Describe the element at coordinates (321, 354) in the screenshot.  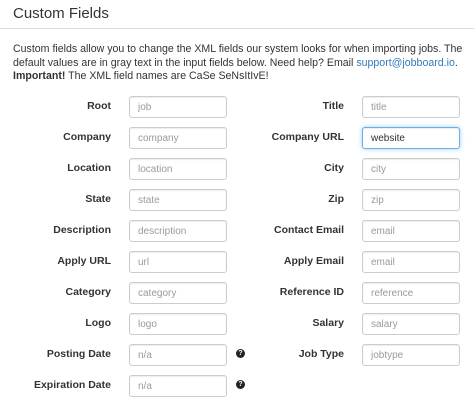
I see `job-type-label: Job Type` at that location.